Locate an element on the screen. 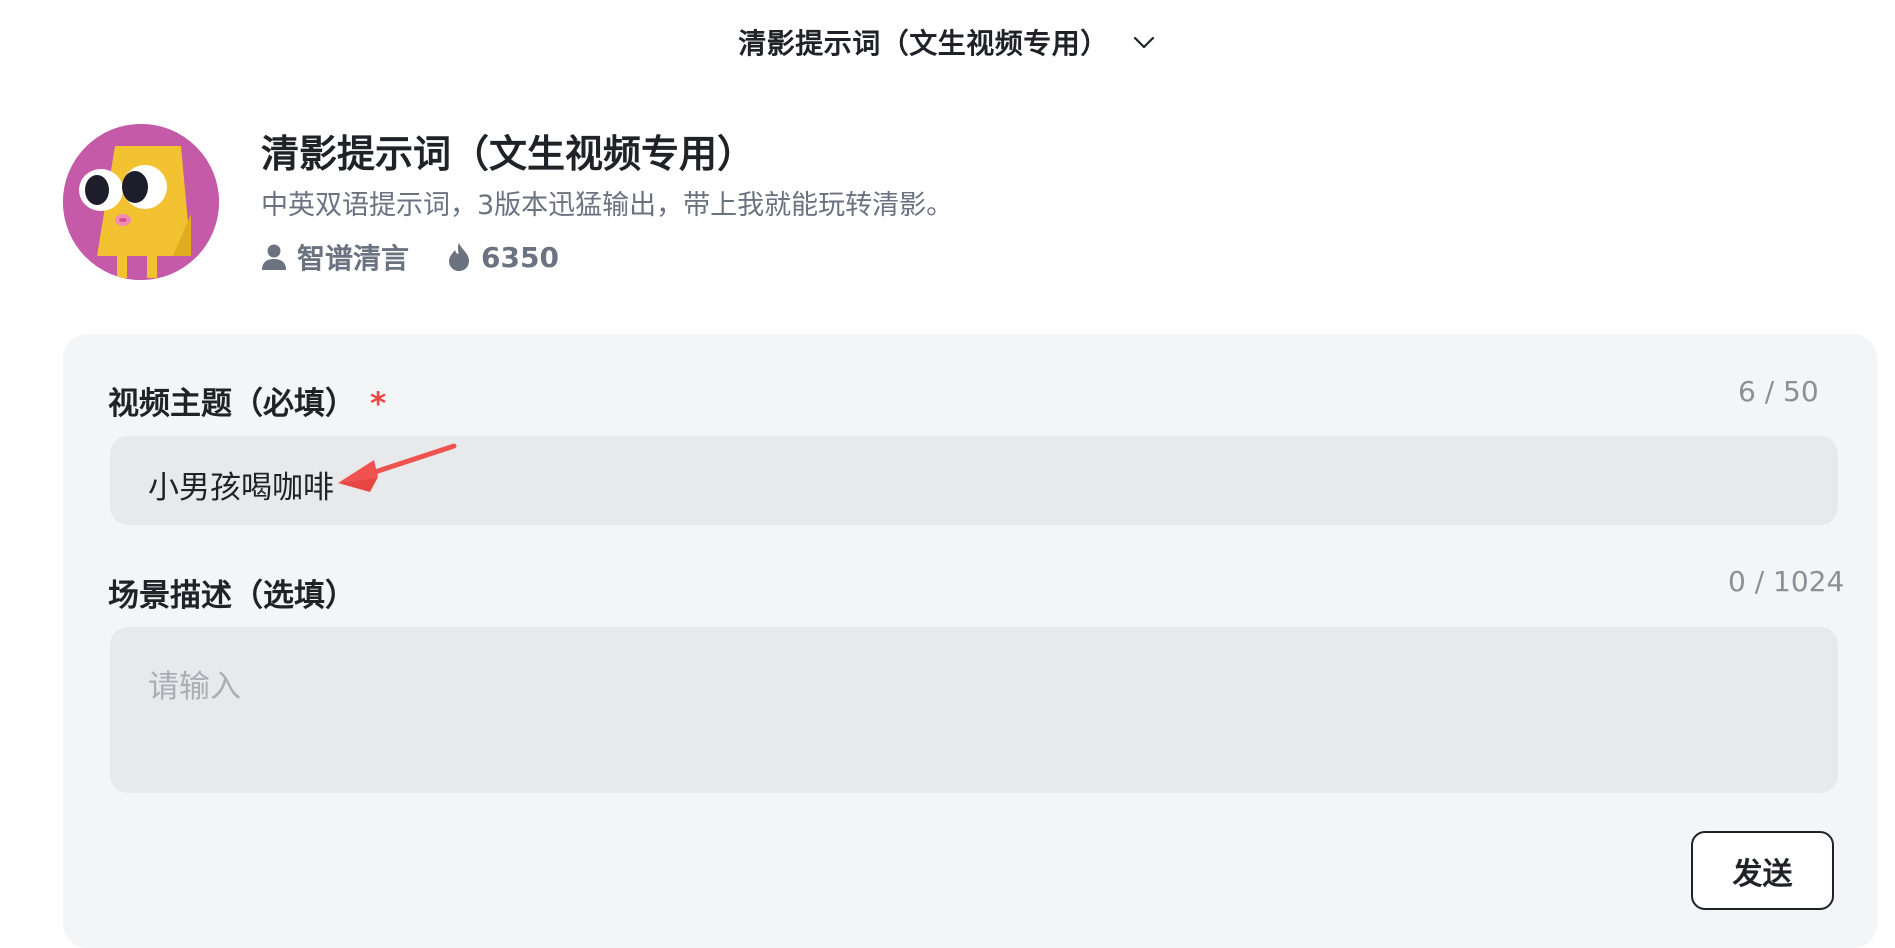 Image resolution: width=1895 pixels, height=948 pixels. topic-input-value: 小男孩喝咖啡 is located at coordinates (241, 488).